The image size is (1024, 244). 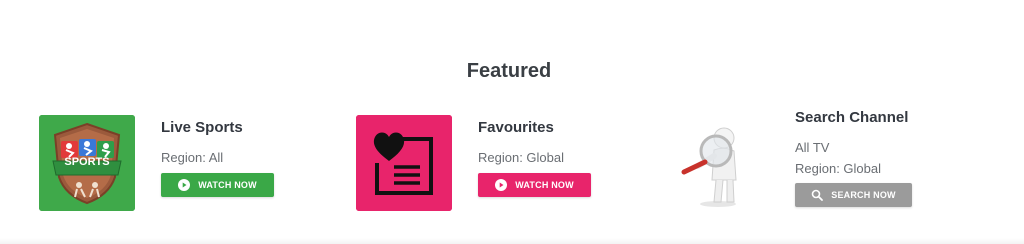 I want to click on card-category: All TV, so click(x=812, y=147).